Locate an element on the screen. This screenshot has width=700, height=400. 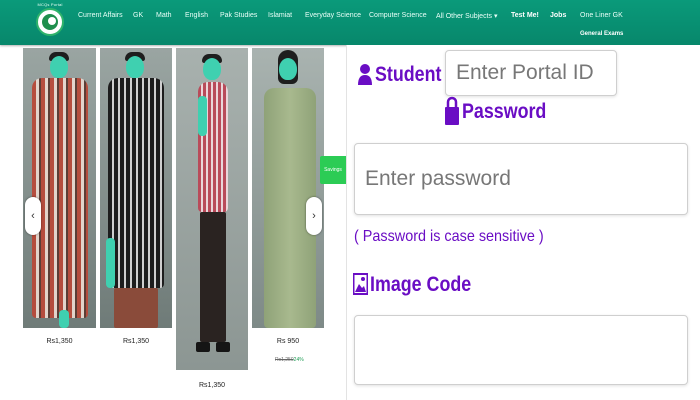
carousel-next-button: › is located at coordinates (314, 216).